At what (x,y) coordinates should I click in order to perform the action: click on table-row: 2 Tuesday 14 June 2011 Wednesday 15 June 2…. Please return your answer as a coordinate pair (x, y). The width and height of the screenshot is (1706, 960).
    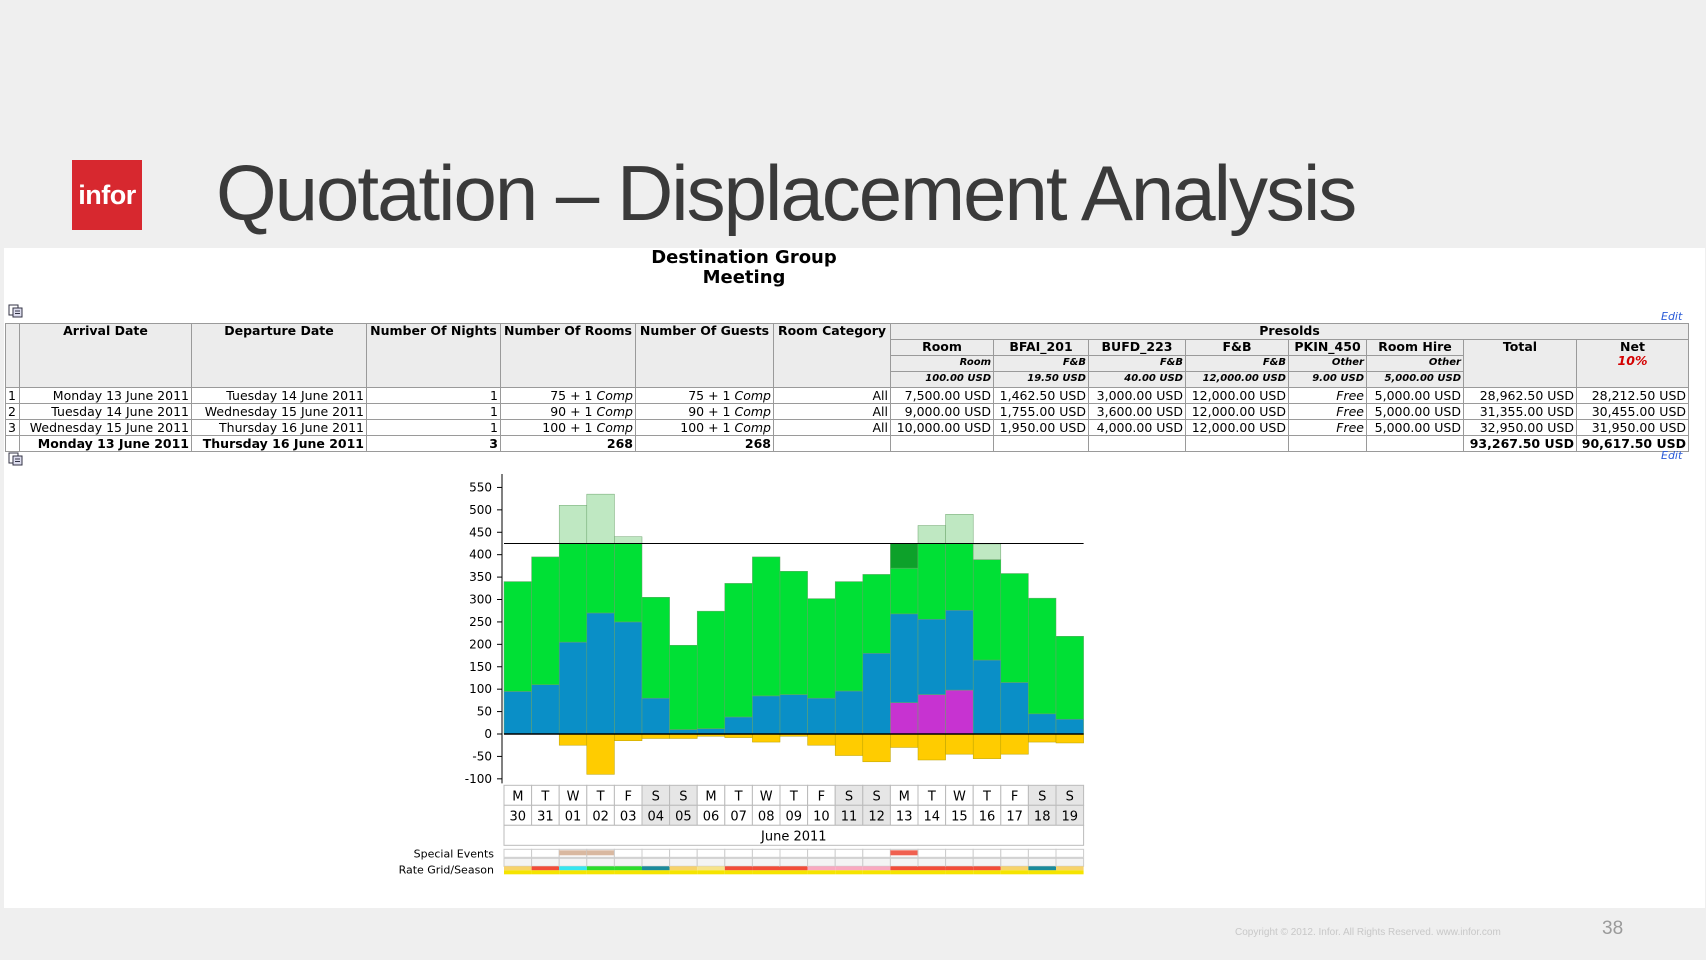
    Looking at the image, I should click on (847, 411).